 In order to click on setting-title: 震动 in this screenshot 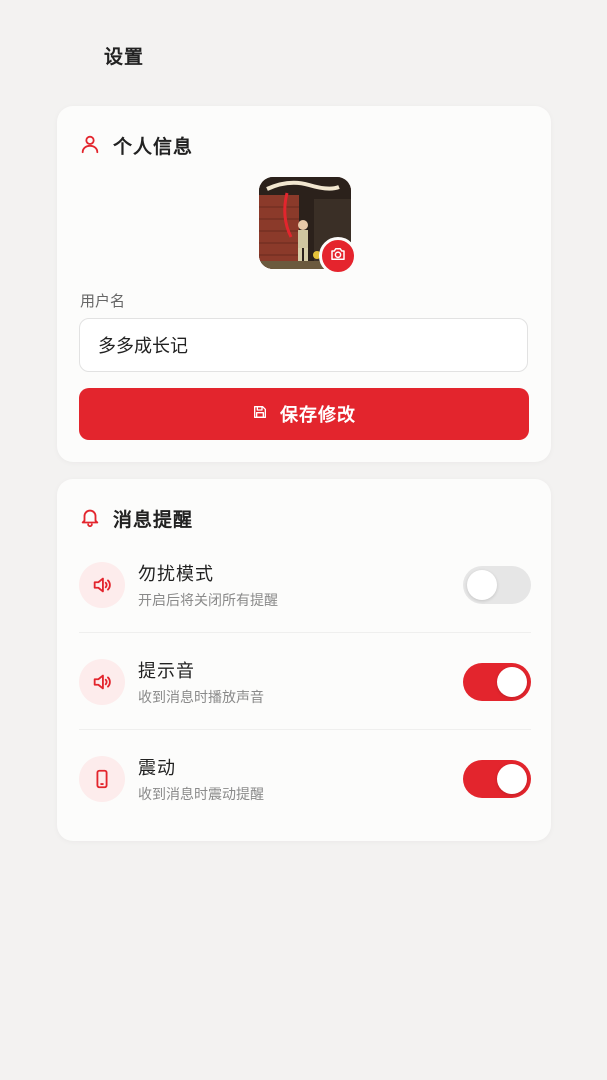, I will do `click(157, 768)`.